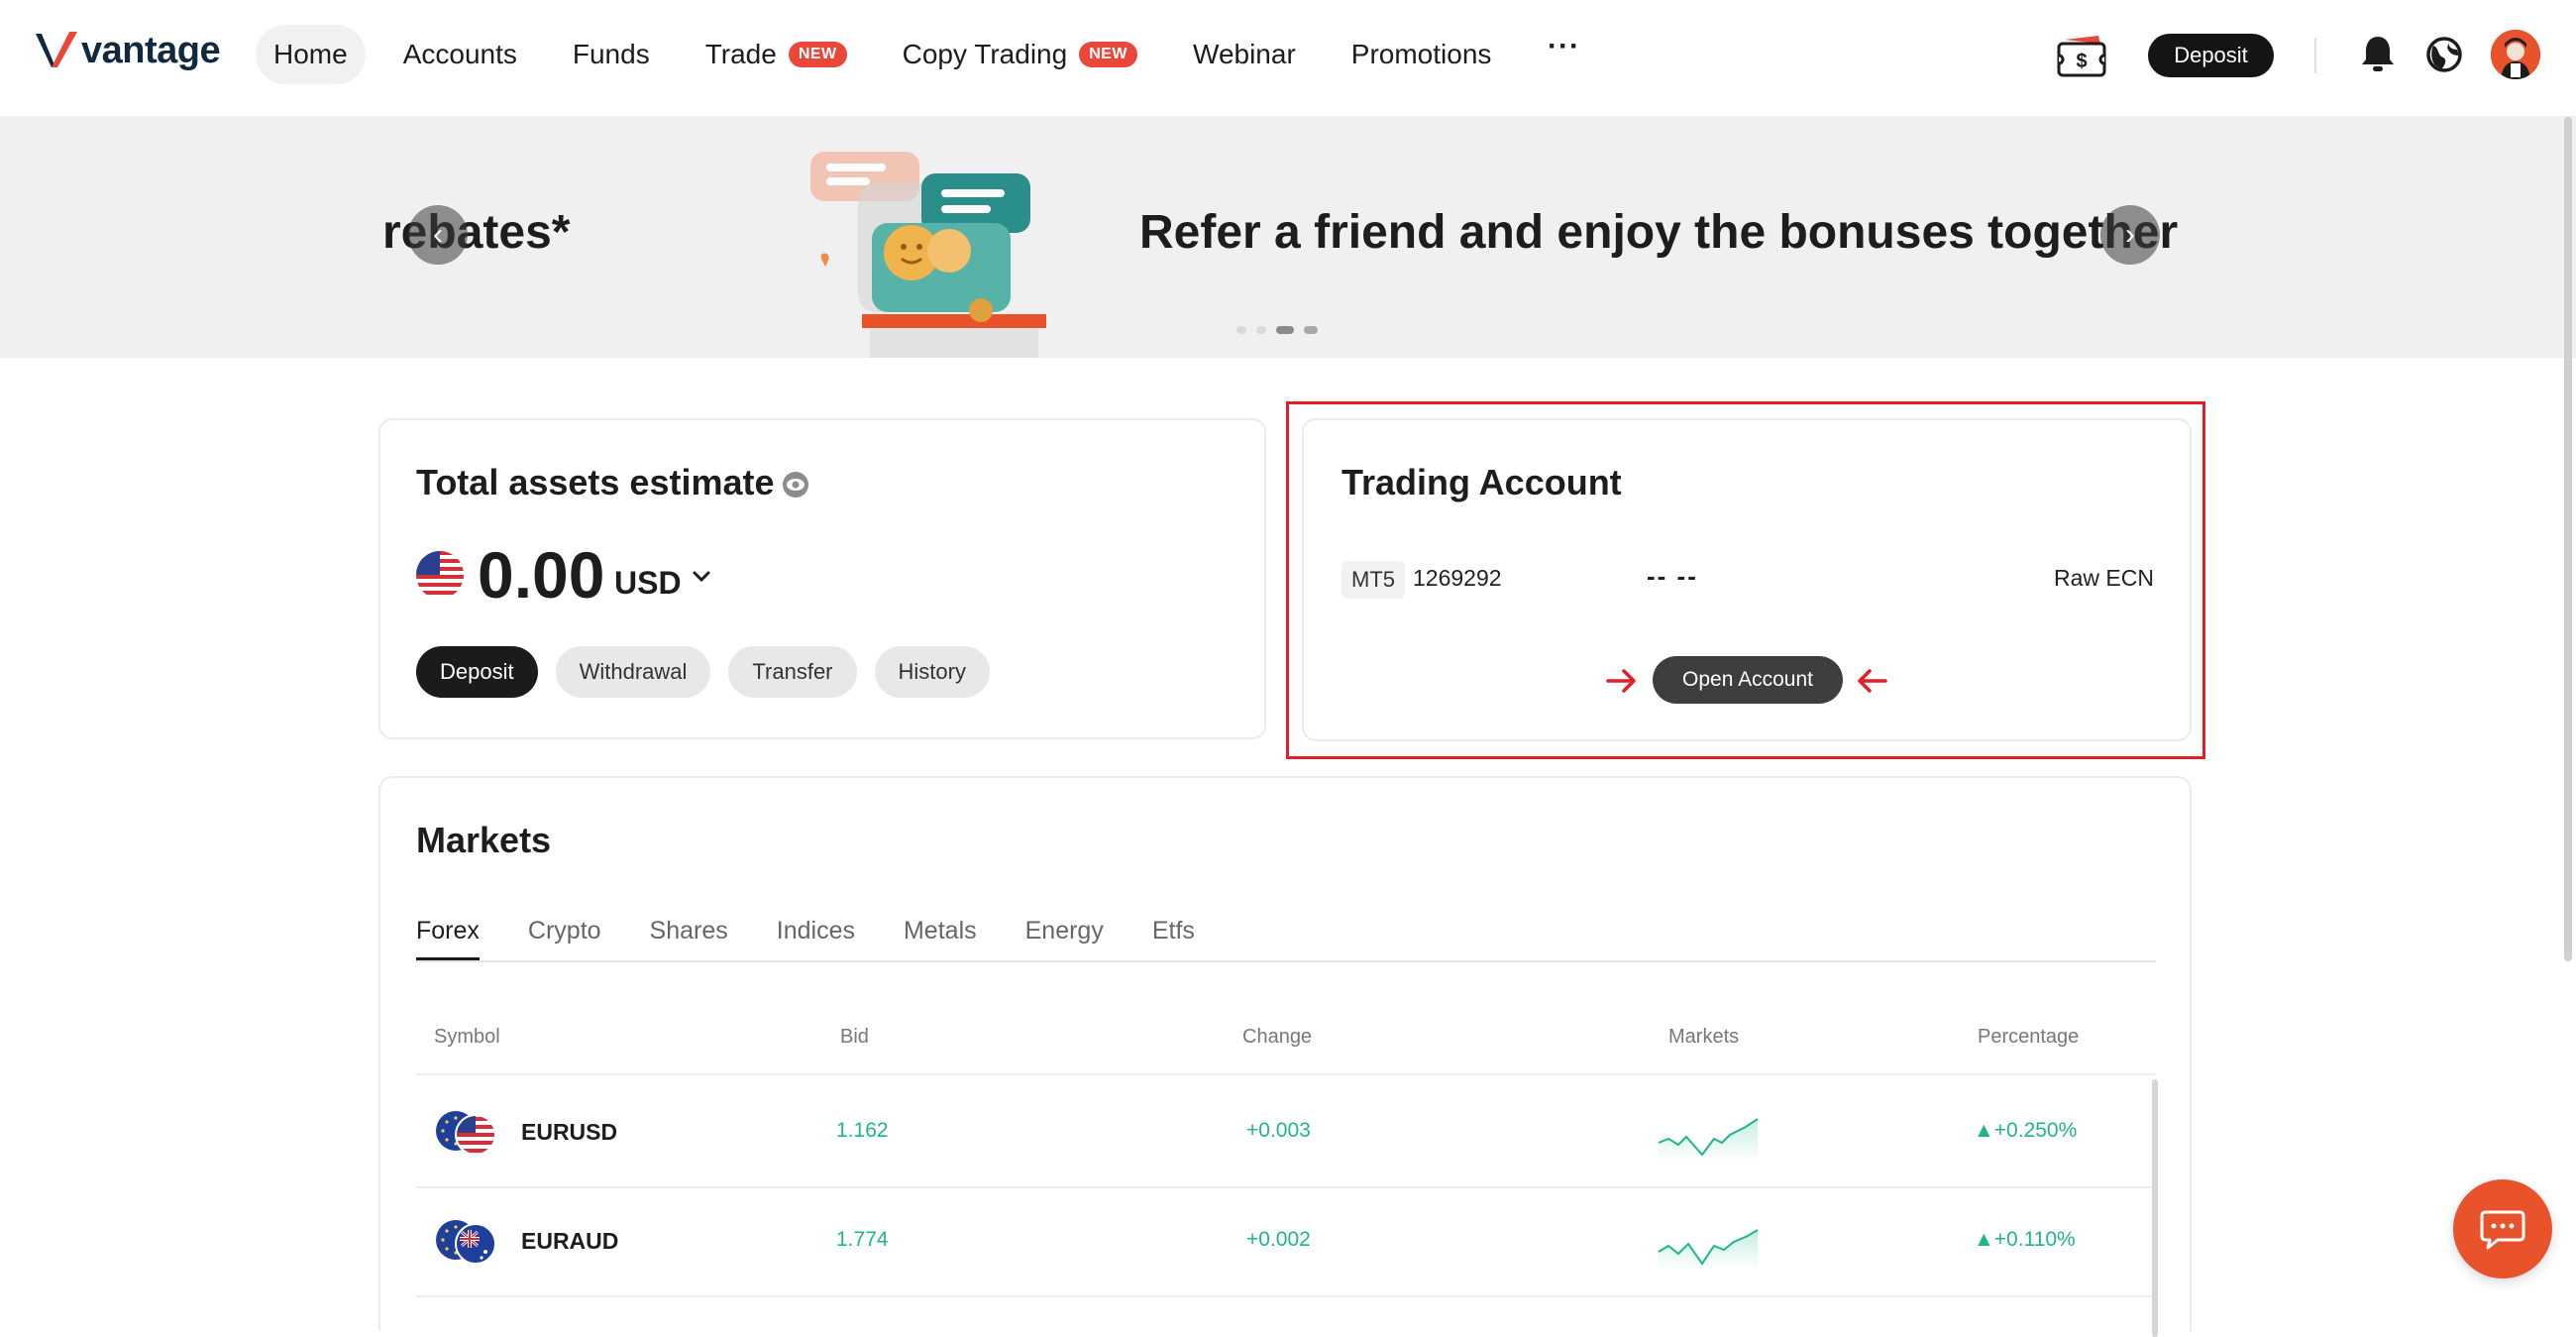 The width and height of the screenshot is (2576, 1337). I want to click on nav-promotions: Promotions, so click(1422, 54).